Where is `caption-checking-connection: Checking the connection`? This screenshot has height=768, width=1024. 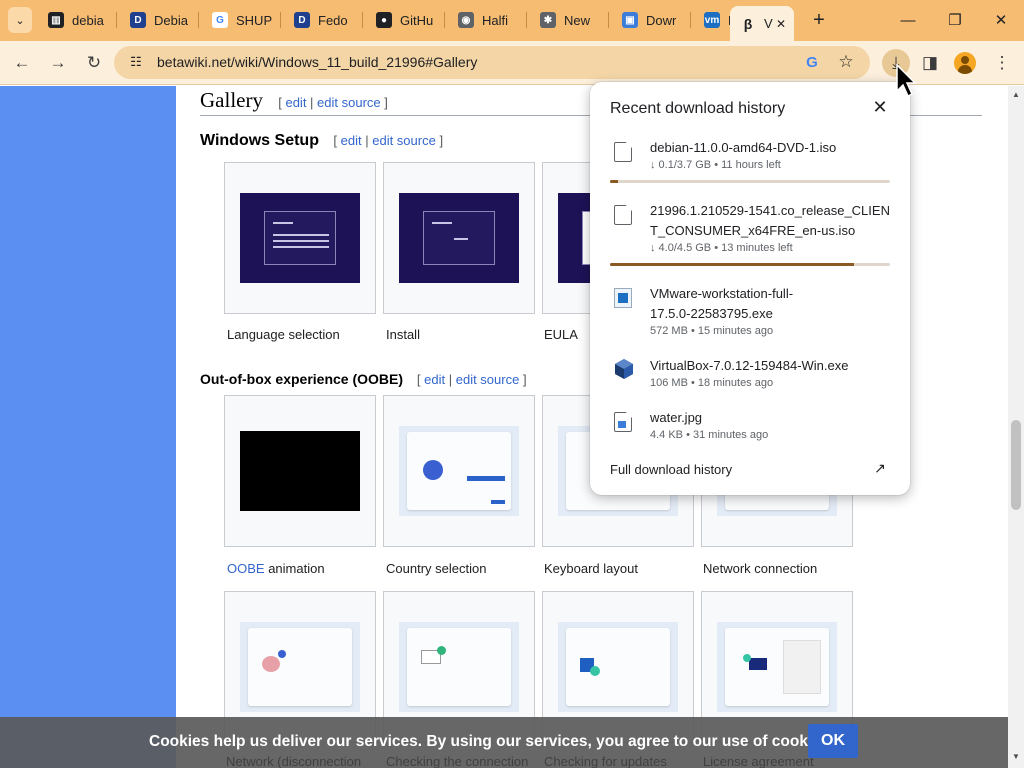
caption-checking-connection: Checking the connection is located at coordinates (457, 761).